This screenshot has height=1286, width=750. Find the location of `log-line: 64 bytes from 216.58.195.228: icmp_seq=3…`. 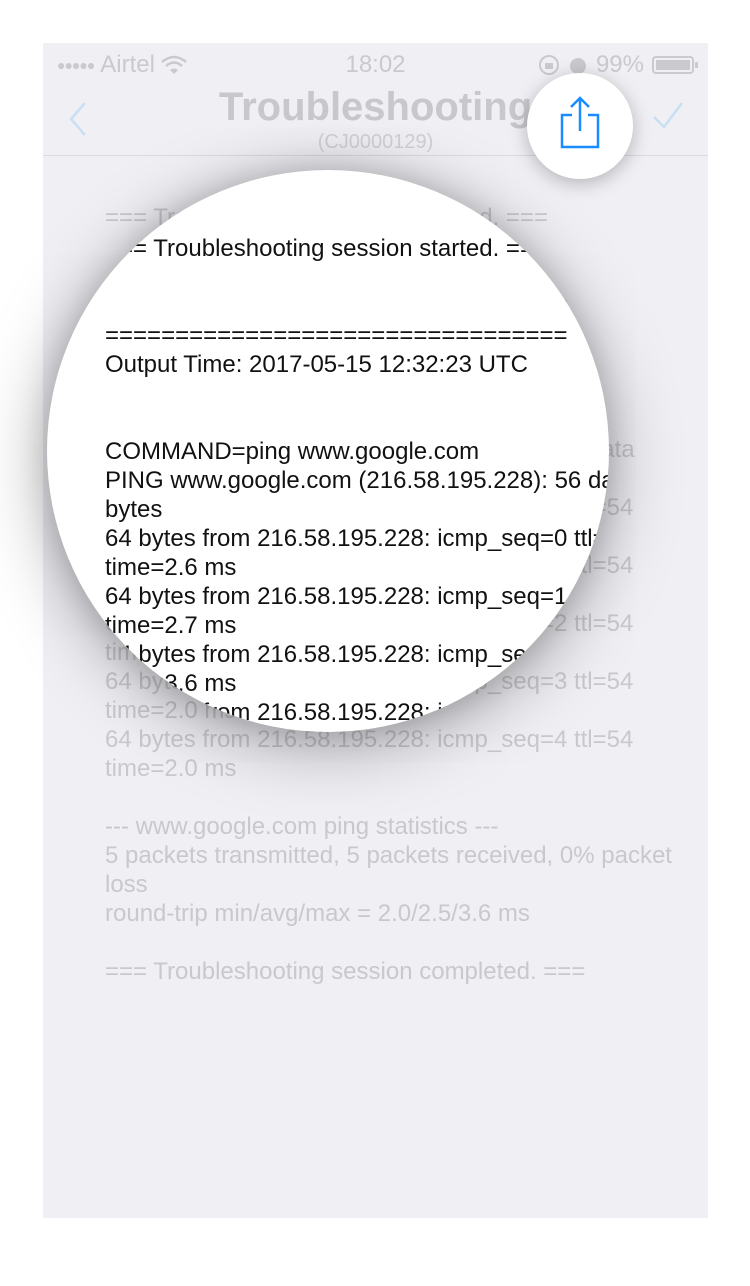

log-line: 64 bytes from 216.58.195.228: icmp_seq=3… is located at coordinates (357, 715).